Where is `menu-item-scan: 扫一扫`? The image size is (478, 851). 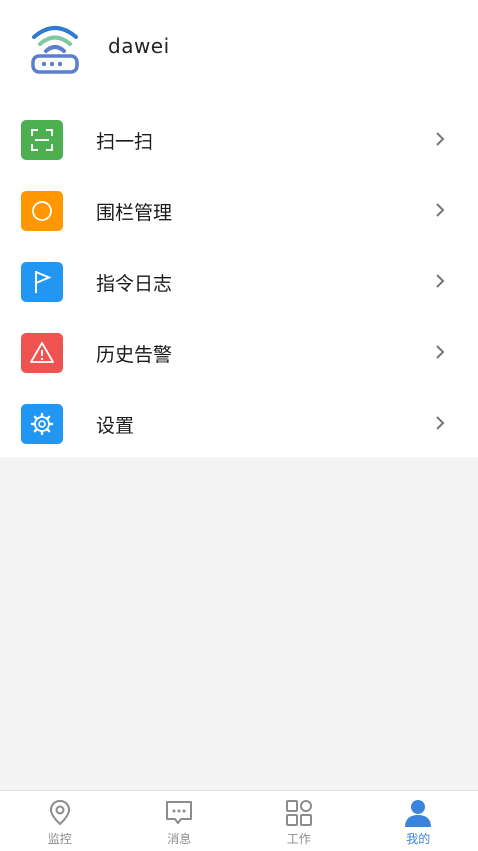
menu-item-scan: 扫一扫 is located at coordinates (239, 139).